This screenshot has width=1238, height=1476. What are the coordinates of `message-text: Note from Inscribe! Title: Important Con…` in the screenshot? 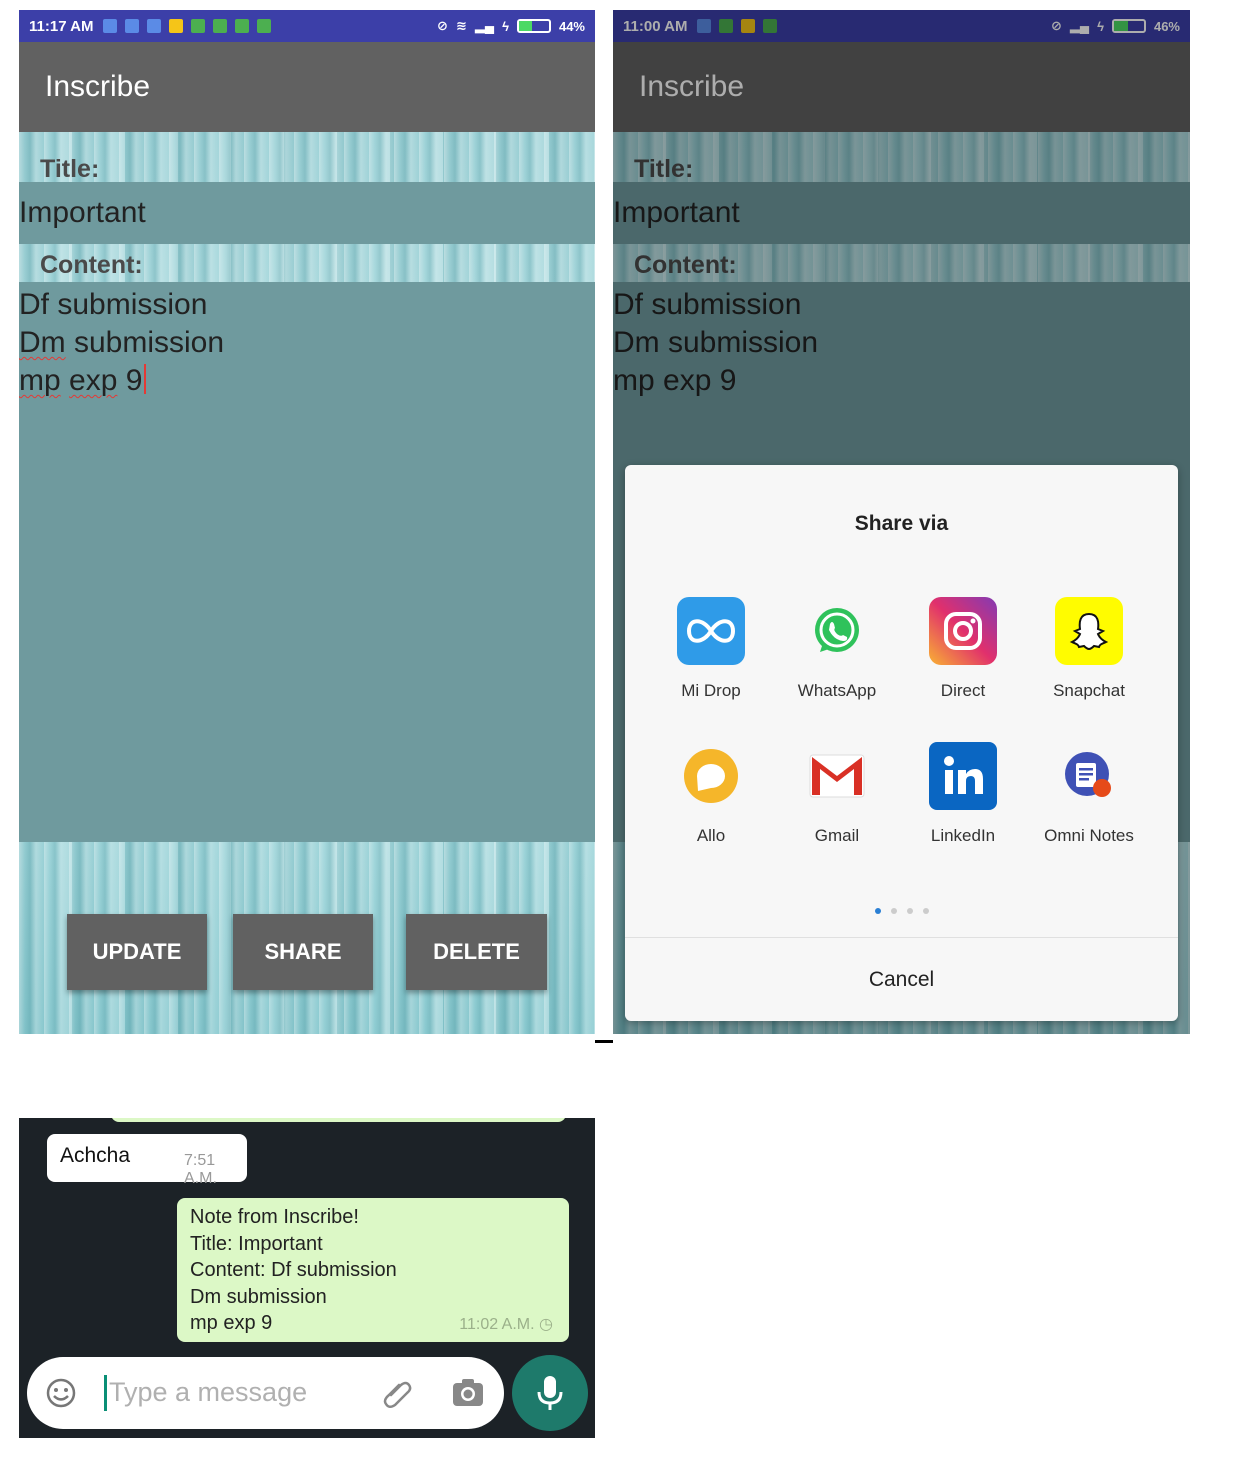 It's located at (293, 1270).